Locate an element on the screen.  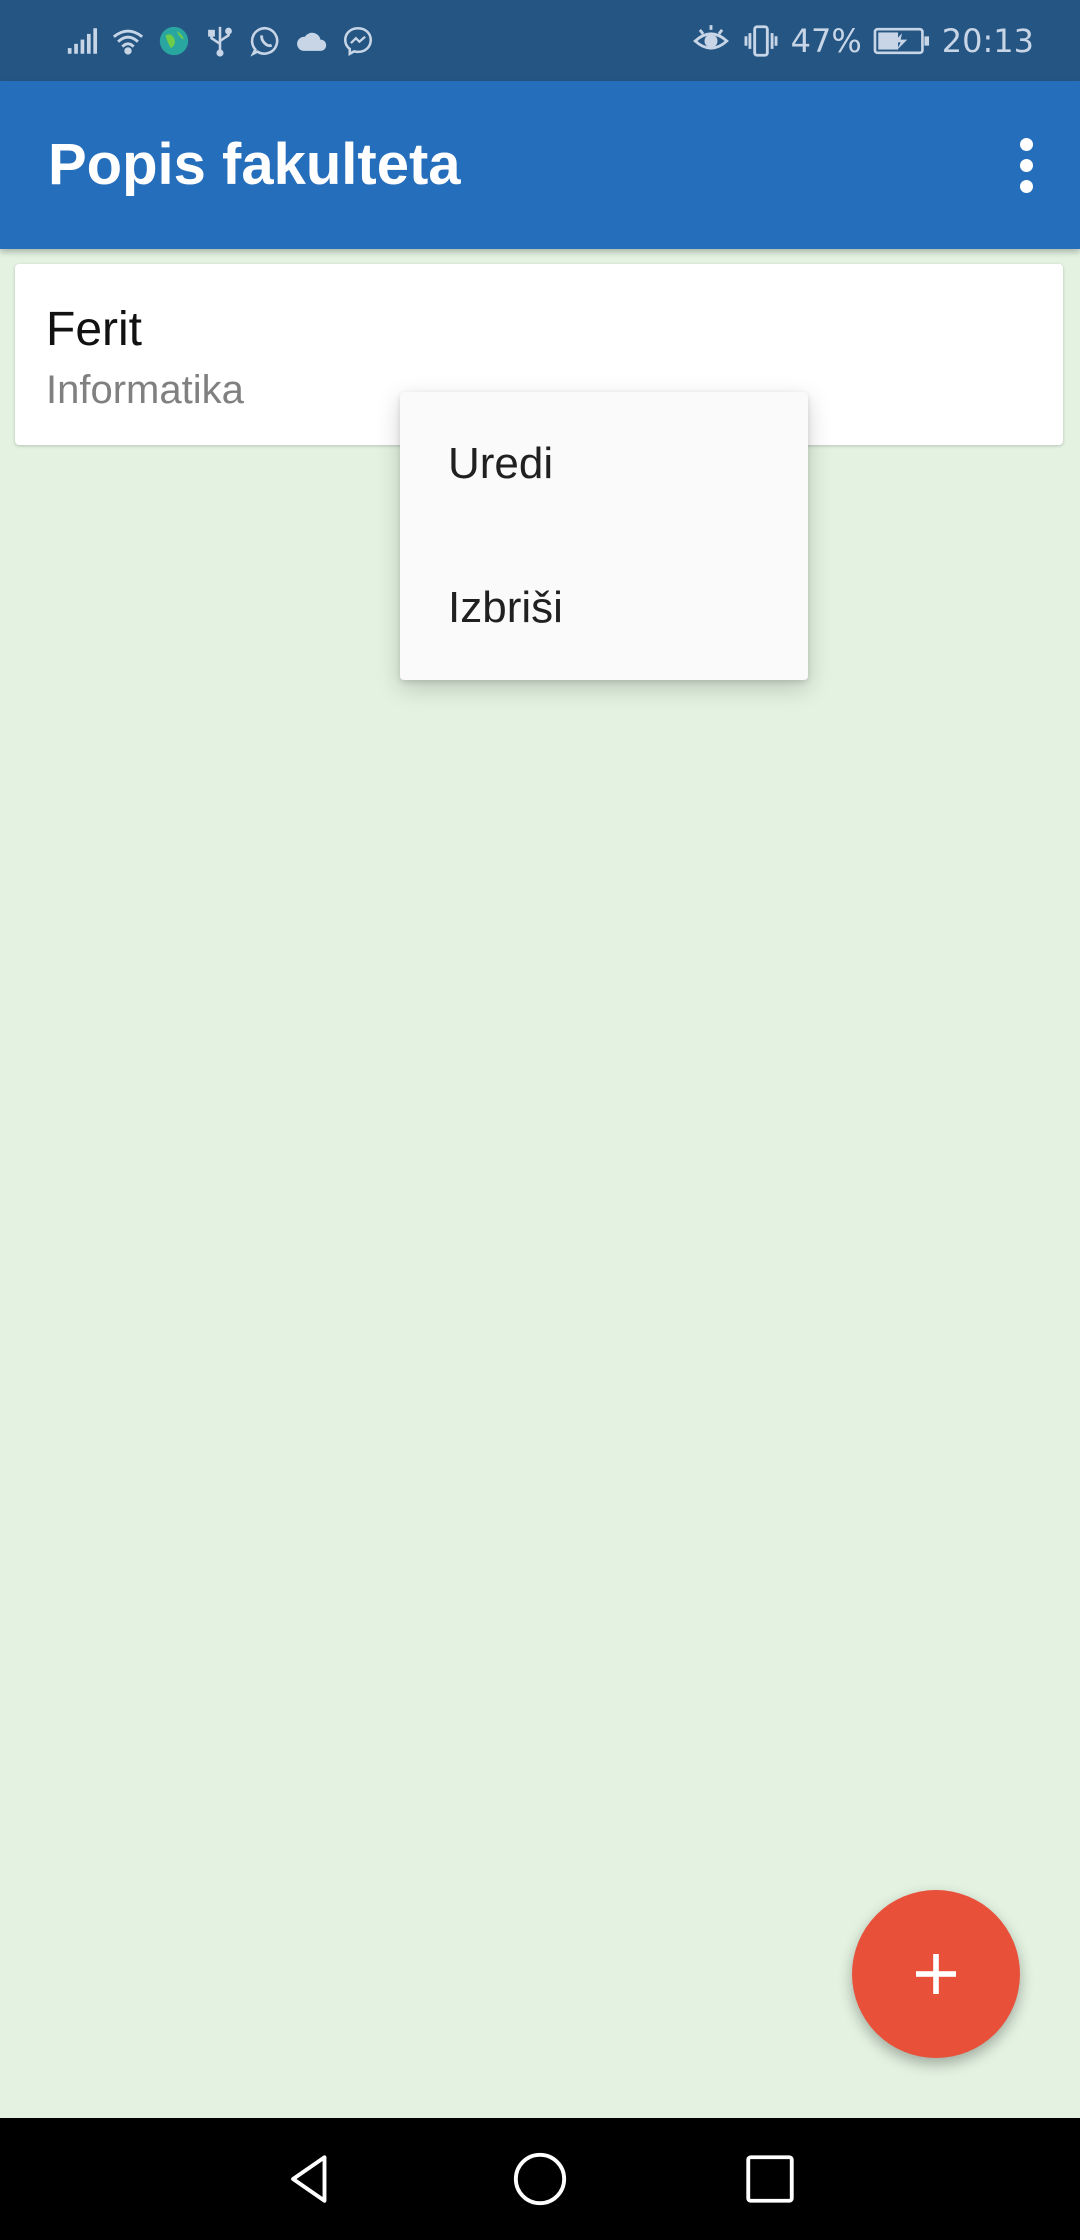
page-title: Popis fakulteta is located at coordinates (254, 164).